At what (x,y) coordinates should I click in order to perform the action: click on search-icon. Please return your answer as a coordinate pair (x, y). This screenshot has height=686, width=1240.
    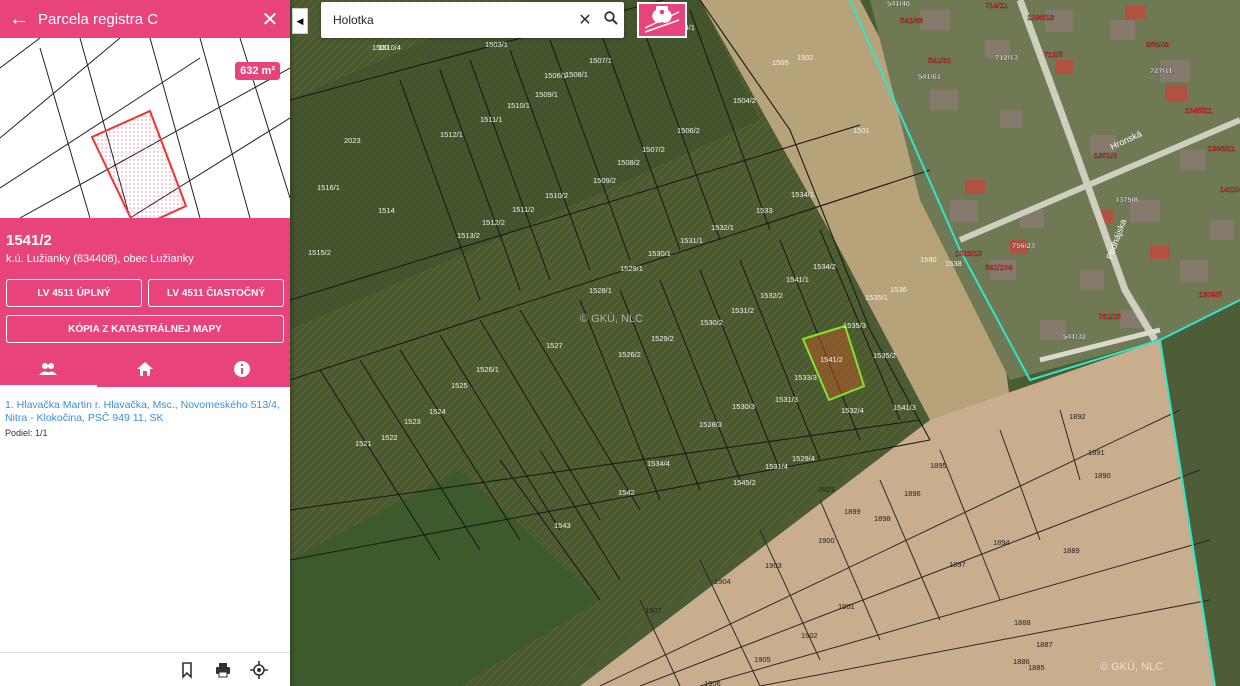
    Looking at the image, I should click on (611, 20).